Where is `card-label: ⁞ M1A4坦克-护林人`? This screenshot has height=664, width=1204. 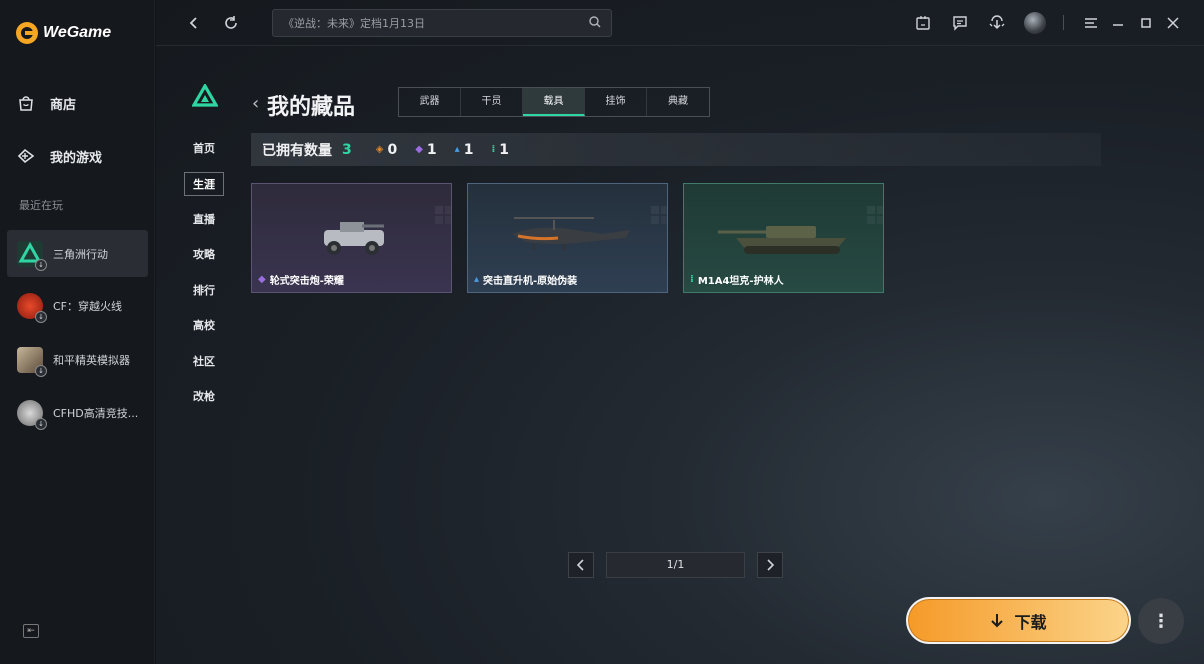 card-label: ⁞ M1A4坦克-护林人 is located at coordinates (737, 279).